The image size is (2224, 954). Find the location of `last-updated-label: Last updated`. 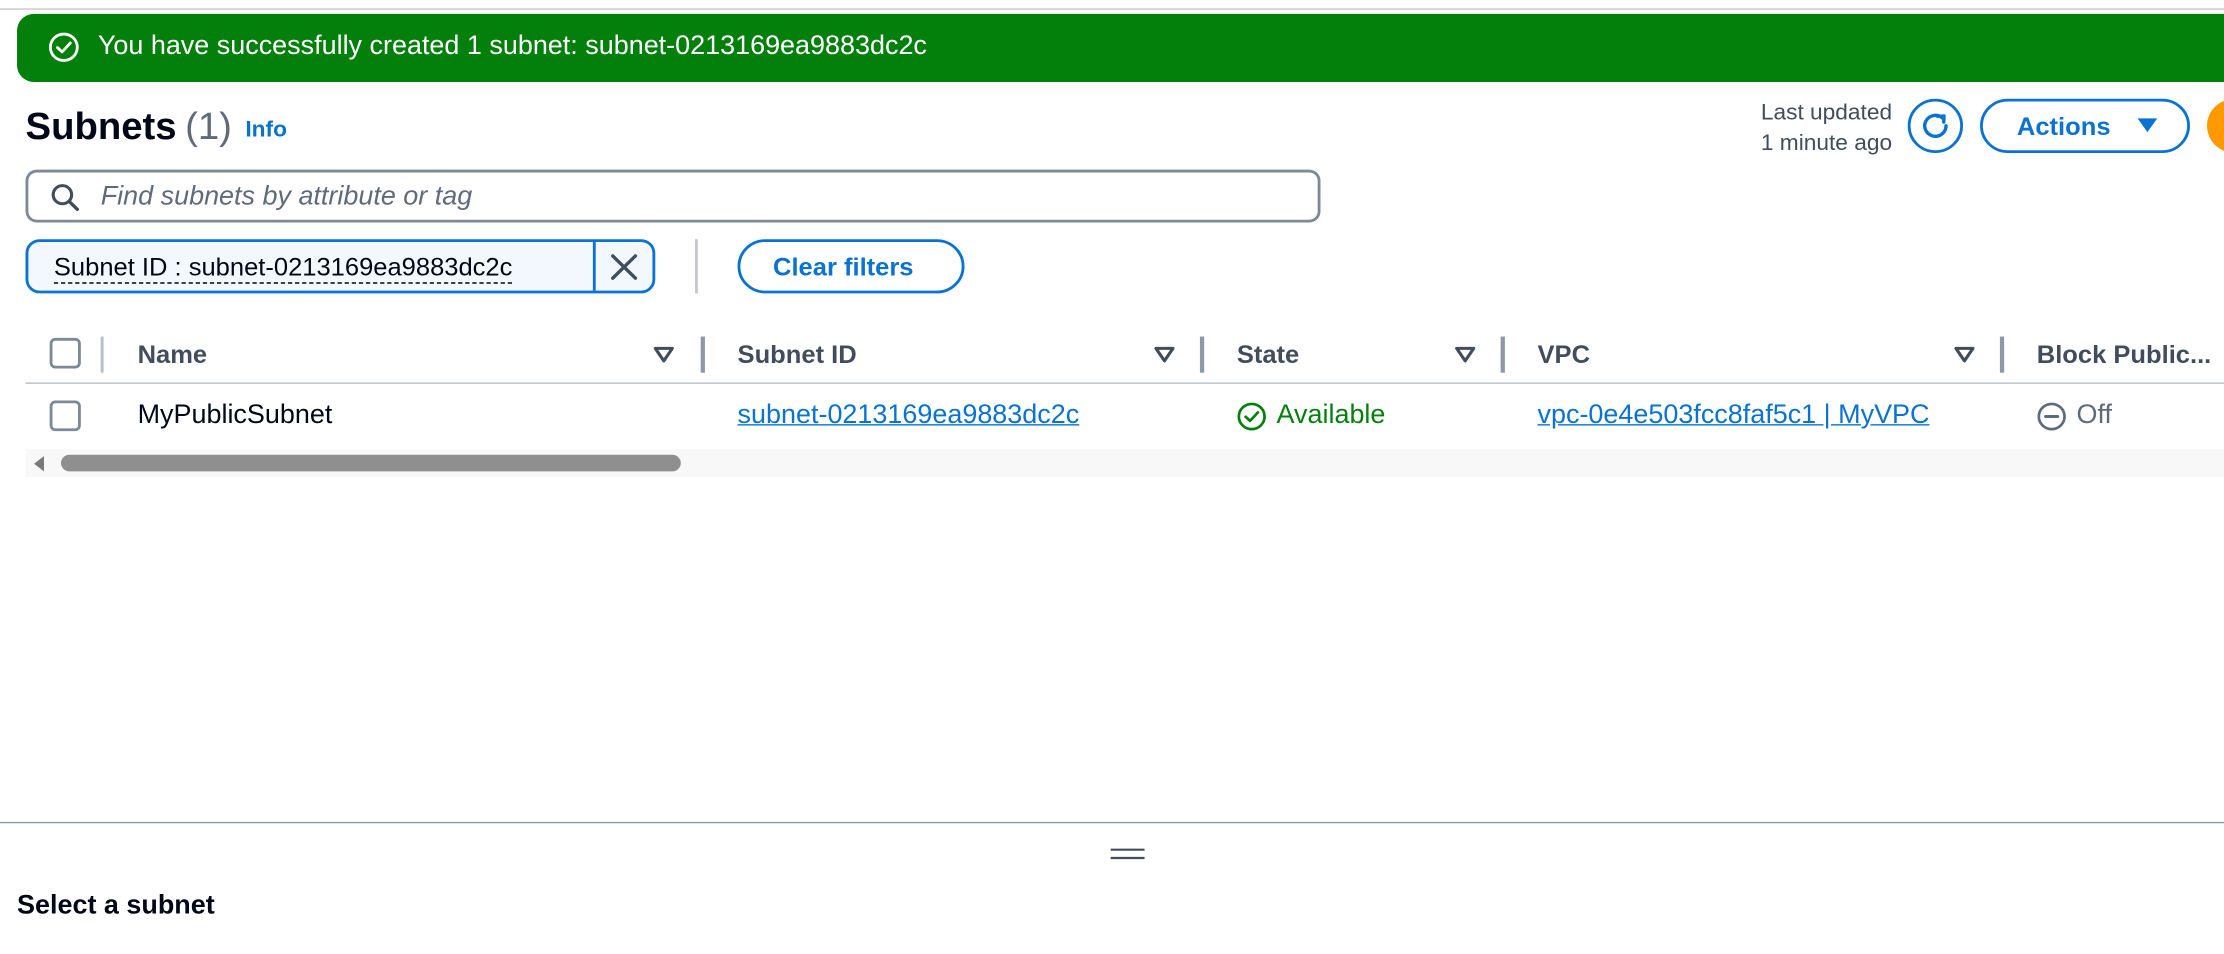

last-updated-label: Last updated is located at coordinates (1826, 113).